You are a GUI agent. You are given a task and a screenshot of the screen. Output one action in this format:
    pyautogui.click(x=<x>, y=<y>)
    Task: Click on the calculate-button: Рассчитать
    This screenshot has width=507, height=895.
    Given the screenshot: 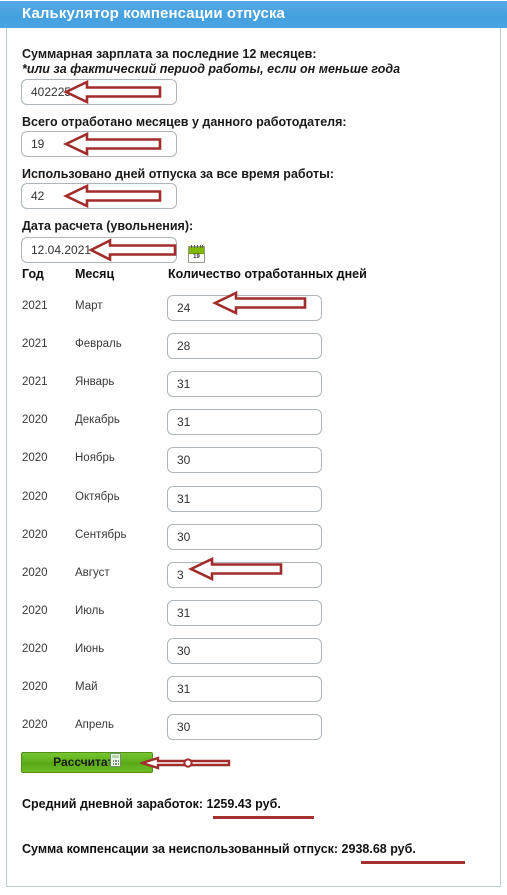 What is the action you would take?
    pyautogui.click(x=87, y=762)
    